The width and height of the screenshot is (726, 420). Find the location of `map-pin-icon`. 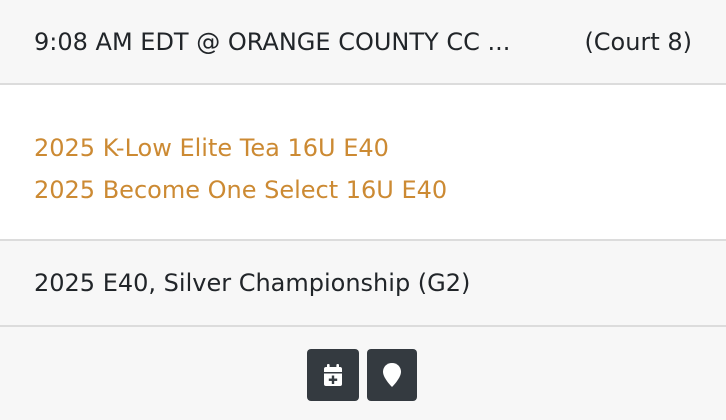

map-pin-icon is located at coordinates (392, 375).